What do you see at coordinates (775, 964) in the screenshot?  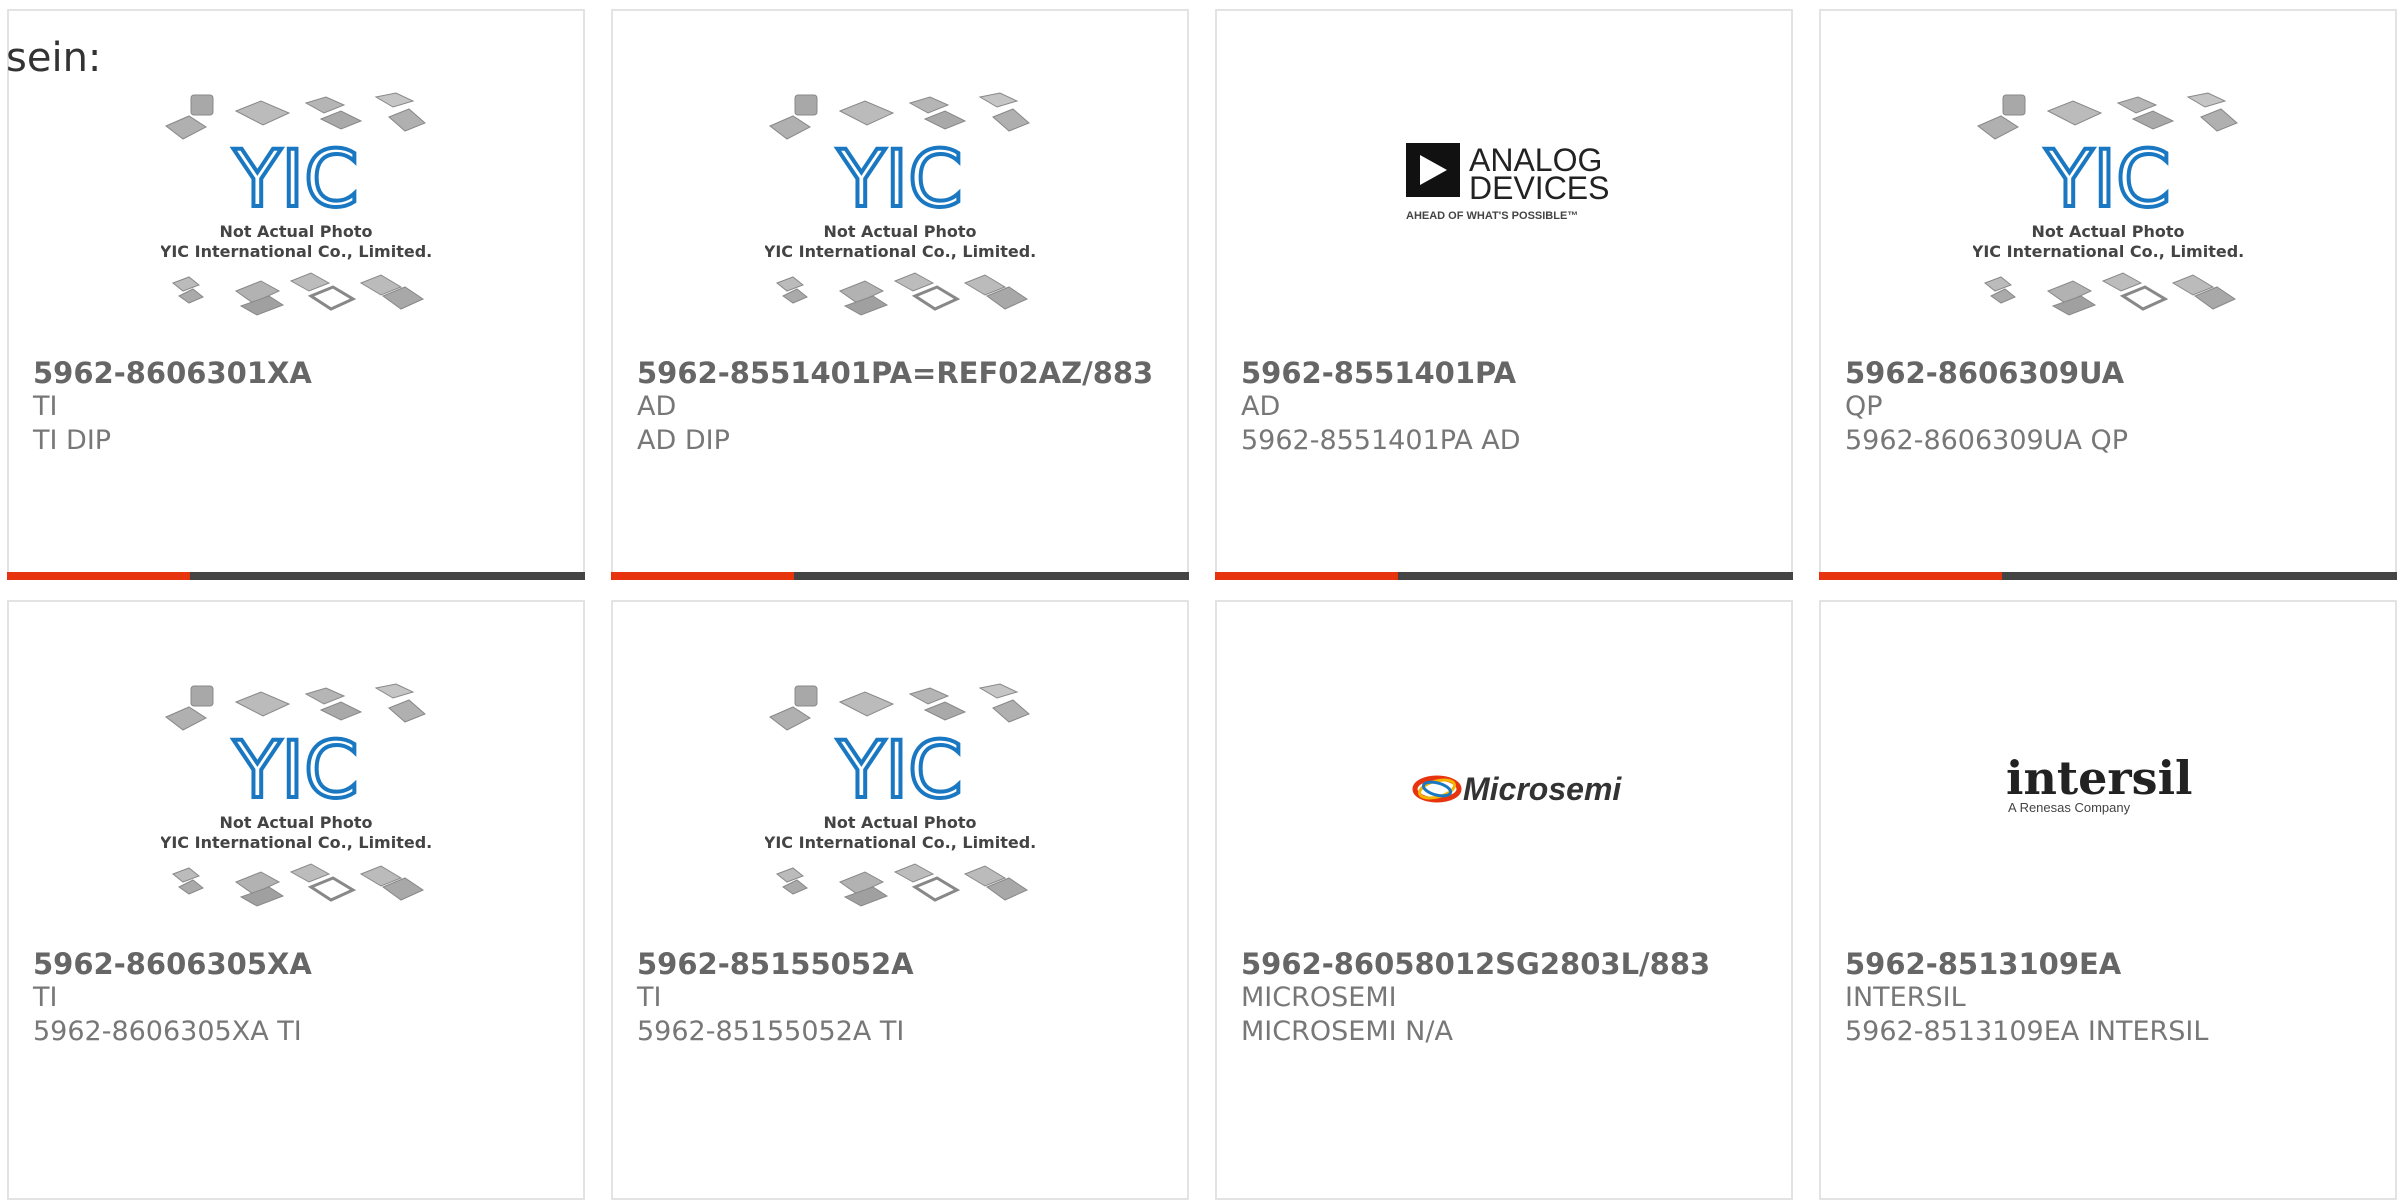 I see `product-part-number: 5962-85155052A` at bounding box center [775, 964].